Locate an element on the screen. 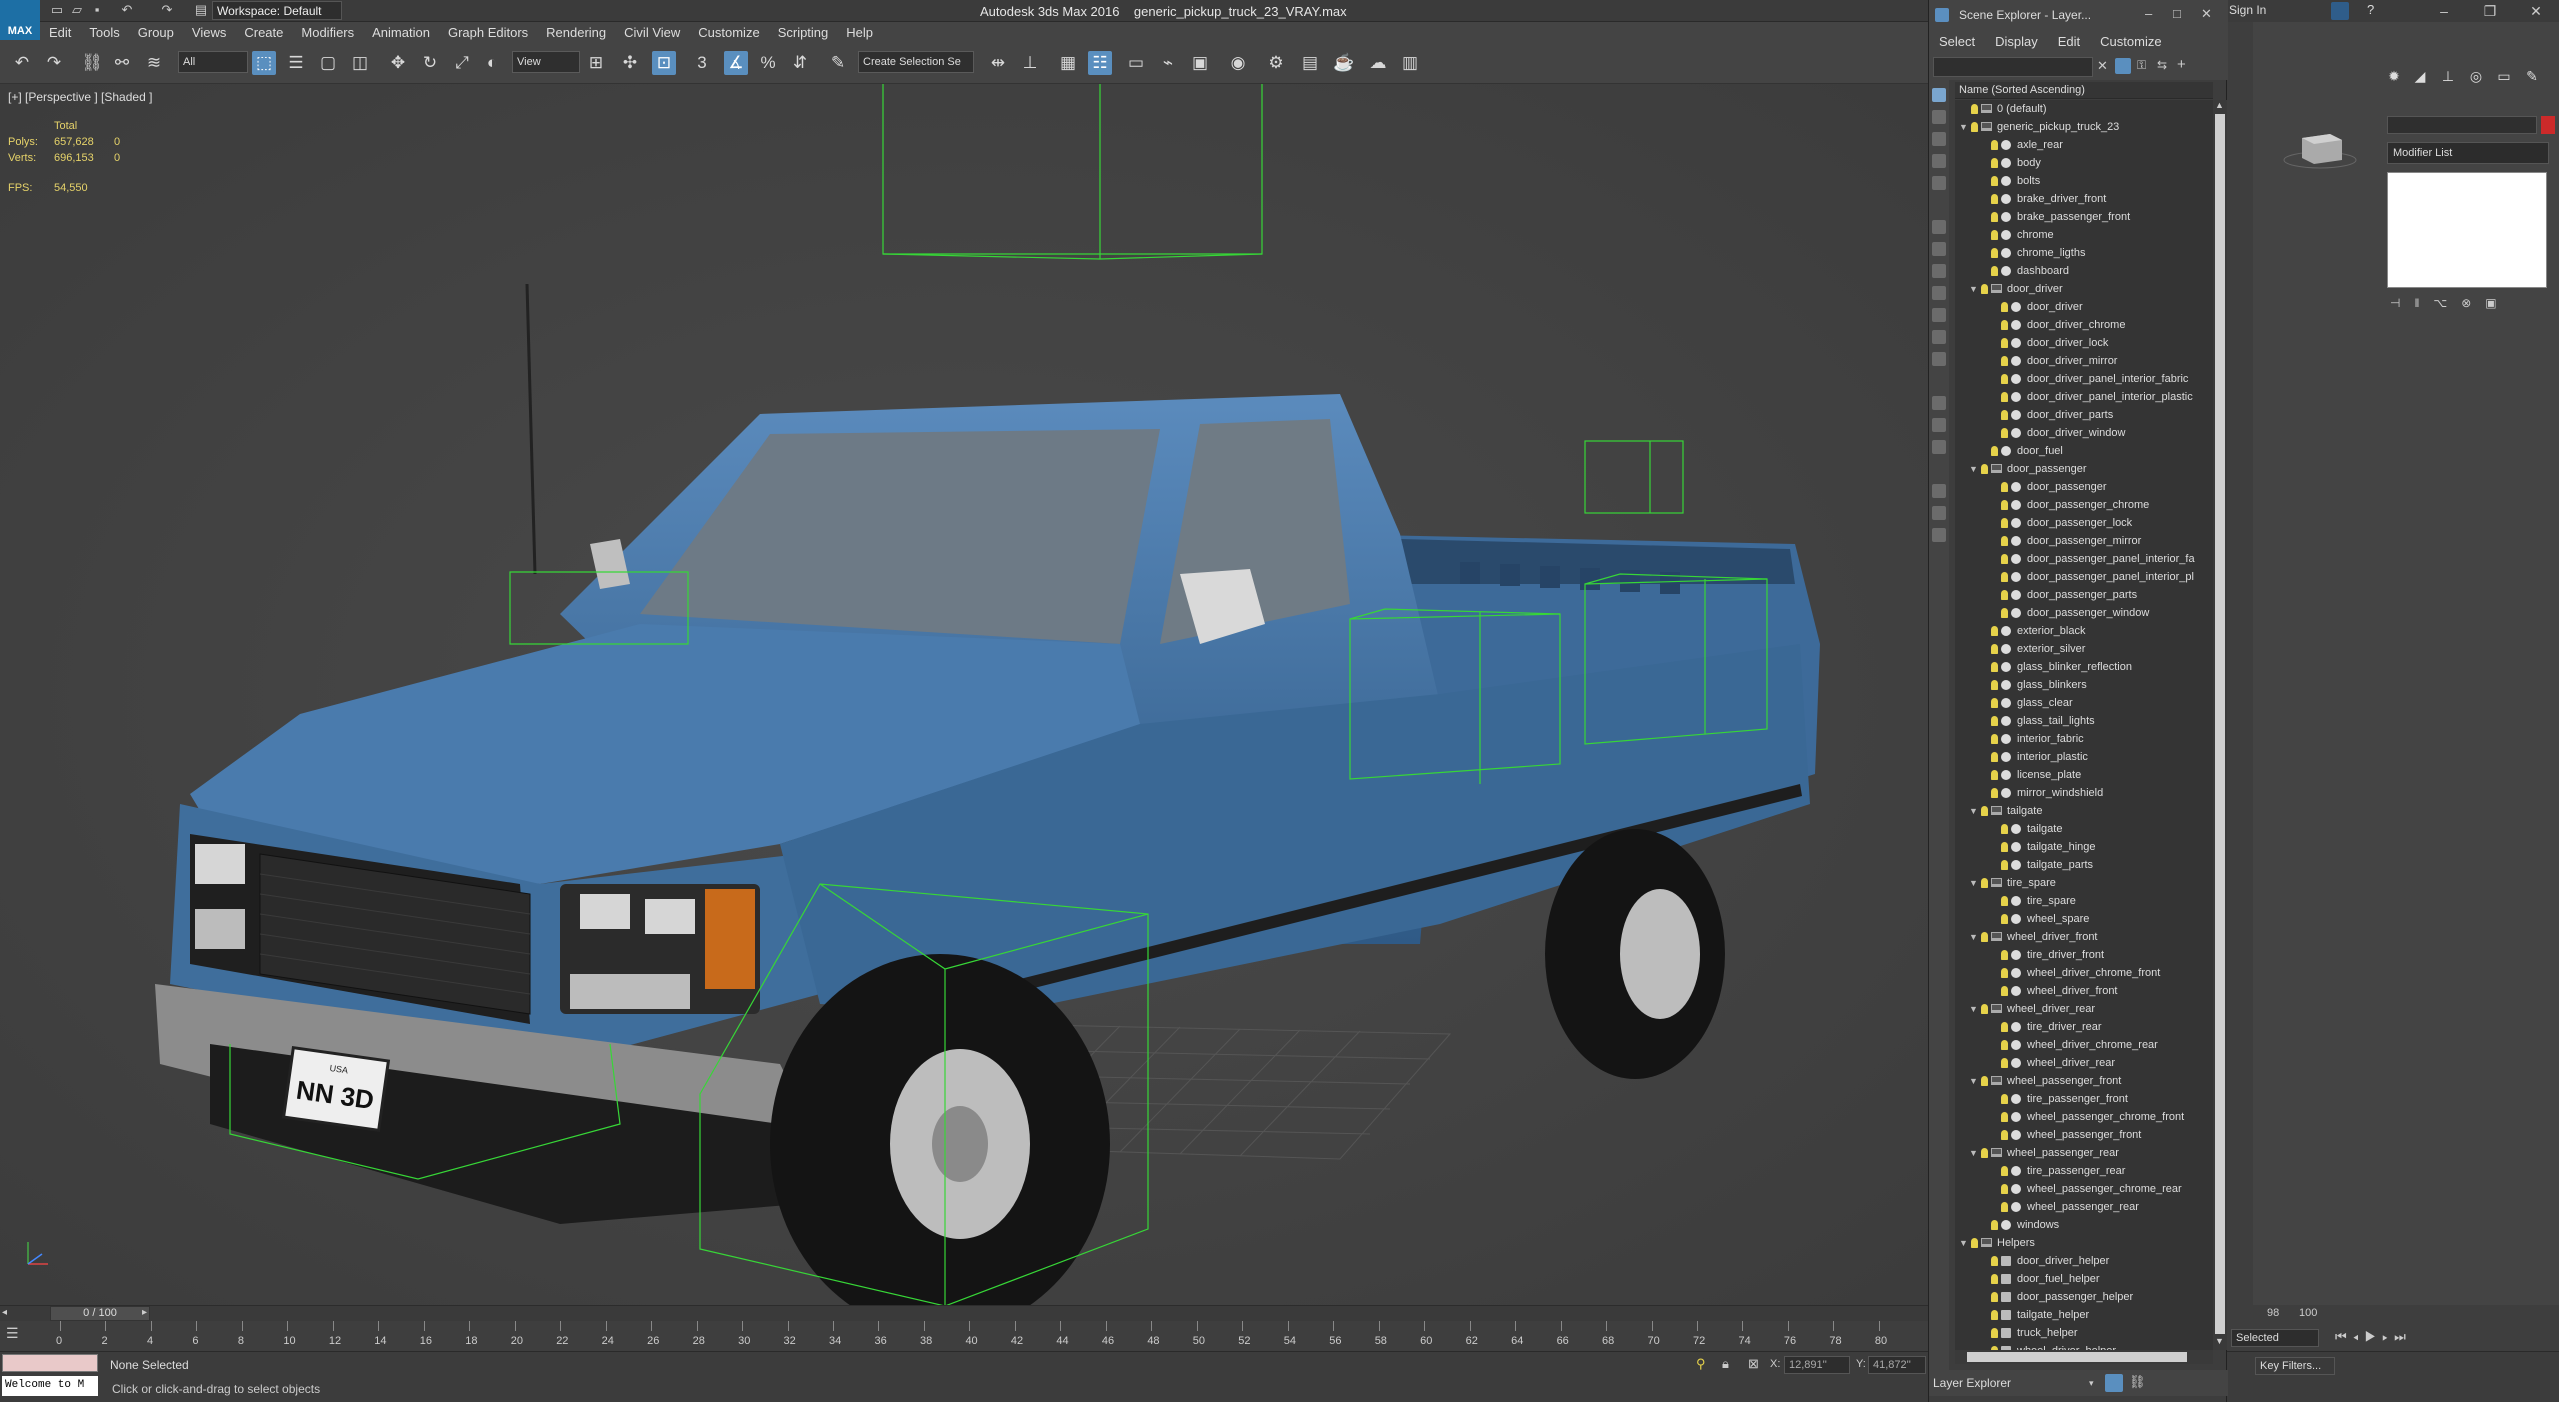 The width and height of the screenshot is (2559, 1402). render-activeshade-icon: ▥ is located at coordinates (1410, 63).